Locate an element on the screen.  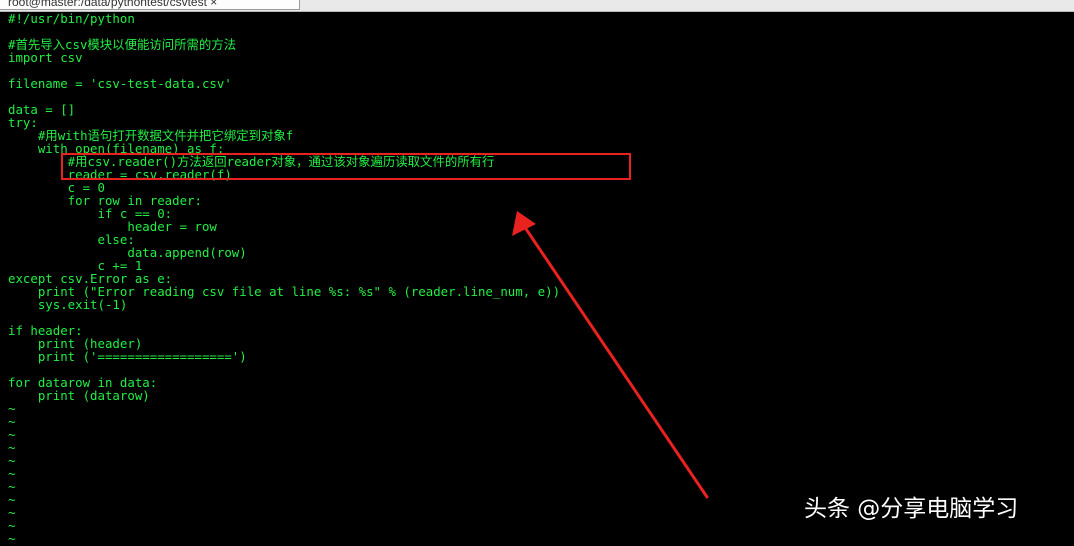
arrow-shaft is located at coordinates (615, 361).